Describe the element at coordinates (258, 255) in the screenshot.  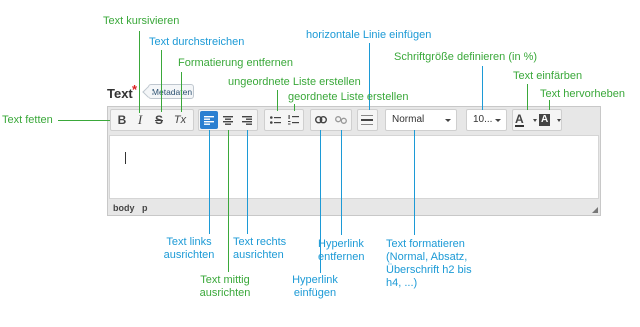
I see `annotation-align-right-line2: ausrichten` at that location.